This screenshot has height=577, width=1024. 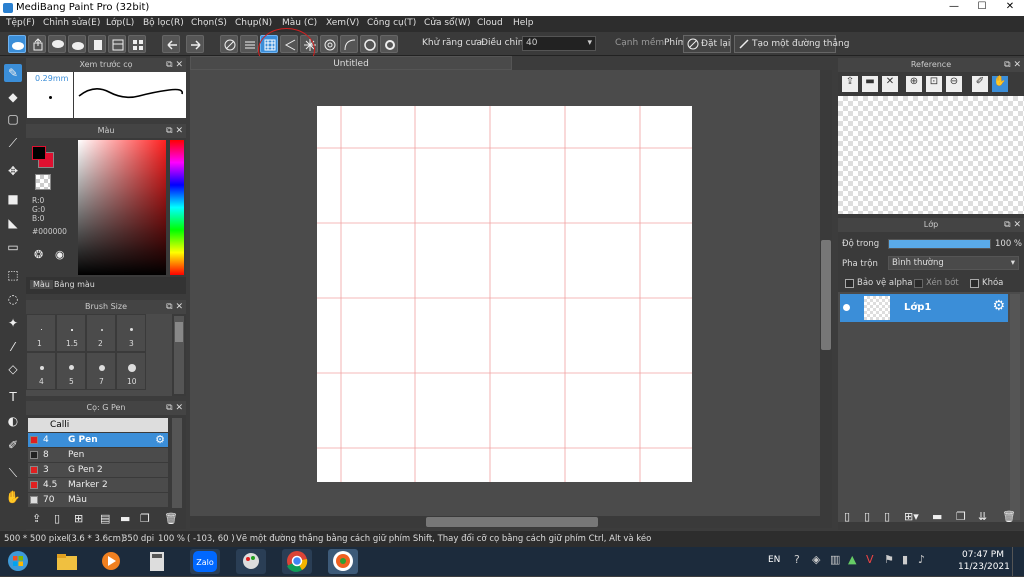 I want to click on brush-item-row: 4.5 Marker 2, so click(x=98, y=485).